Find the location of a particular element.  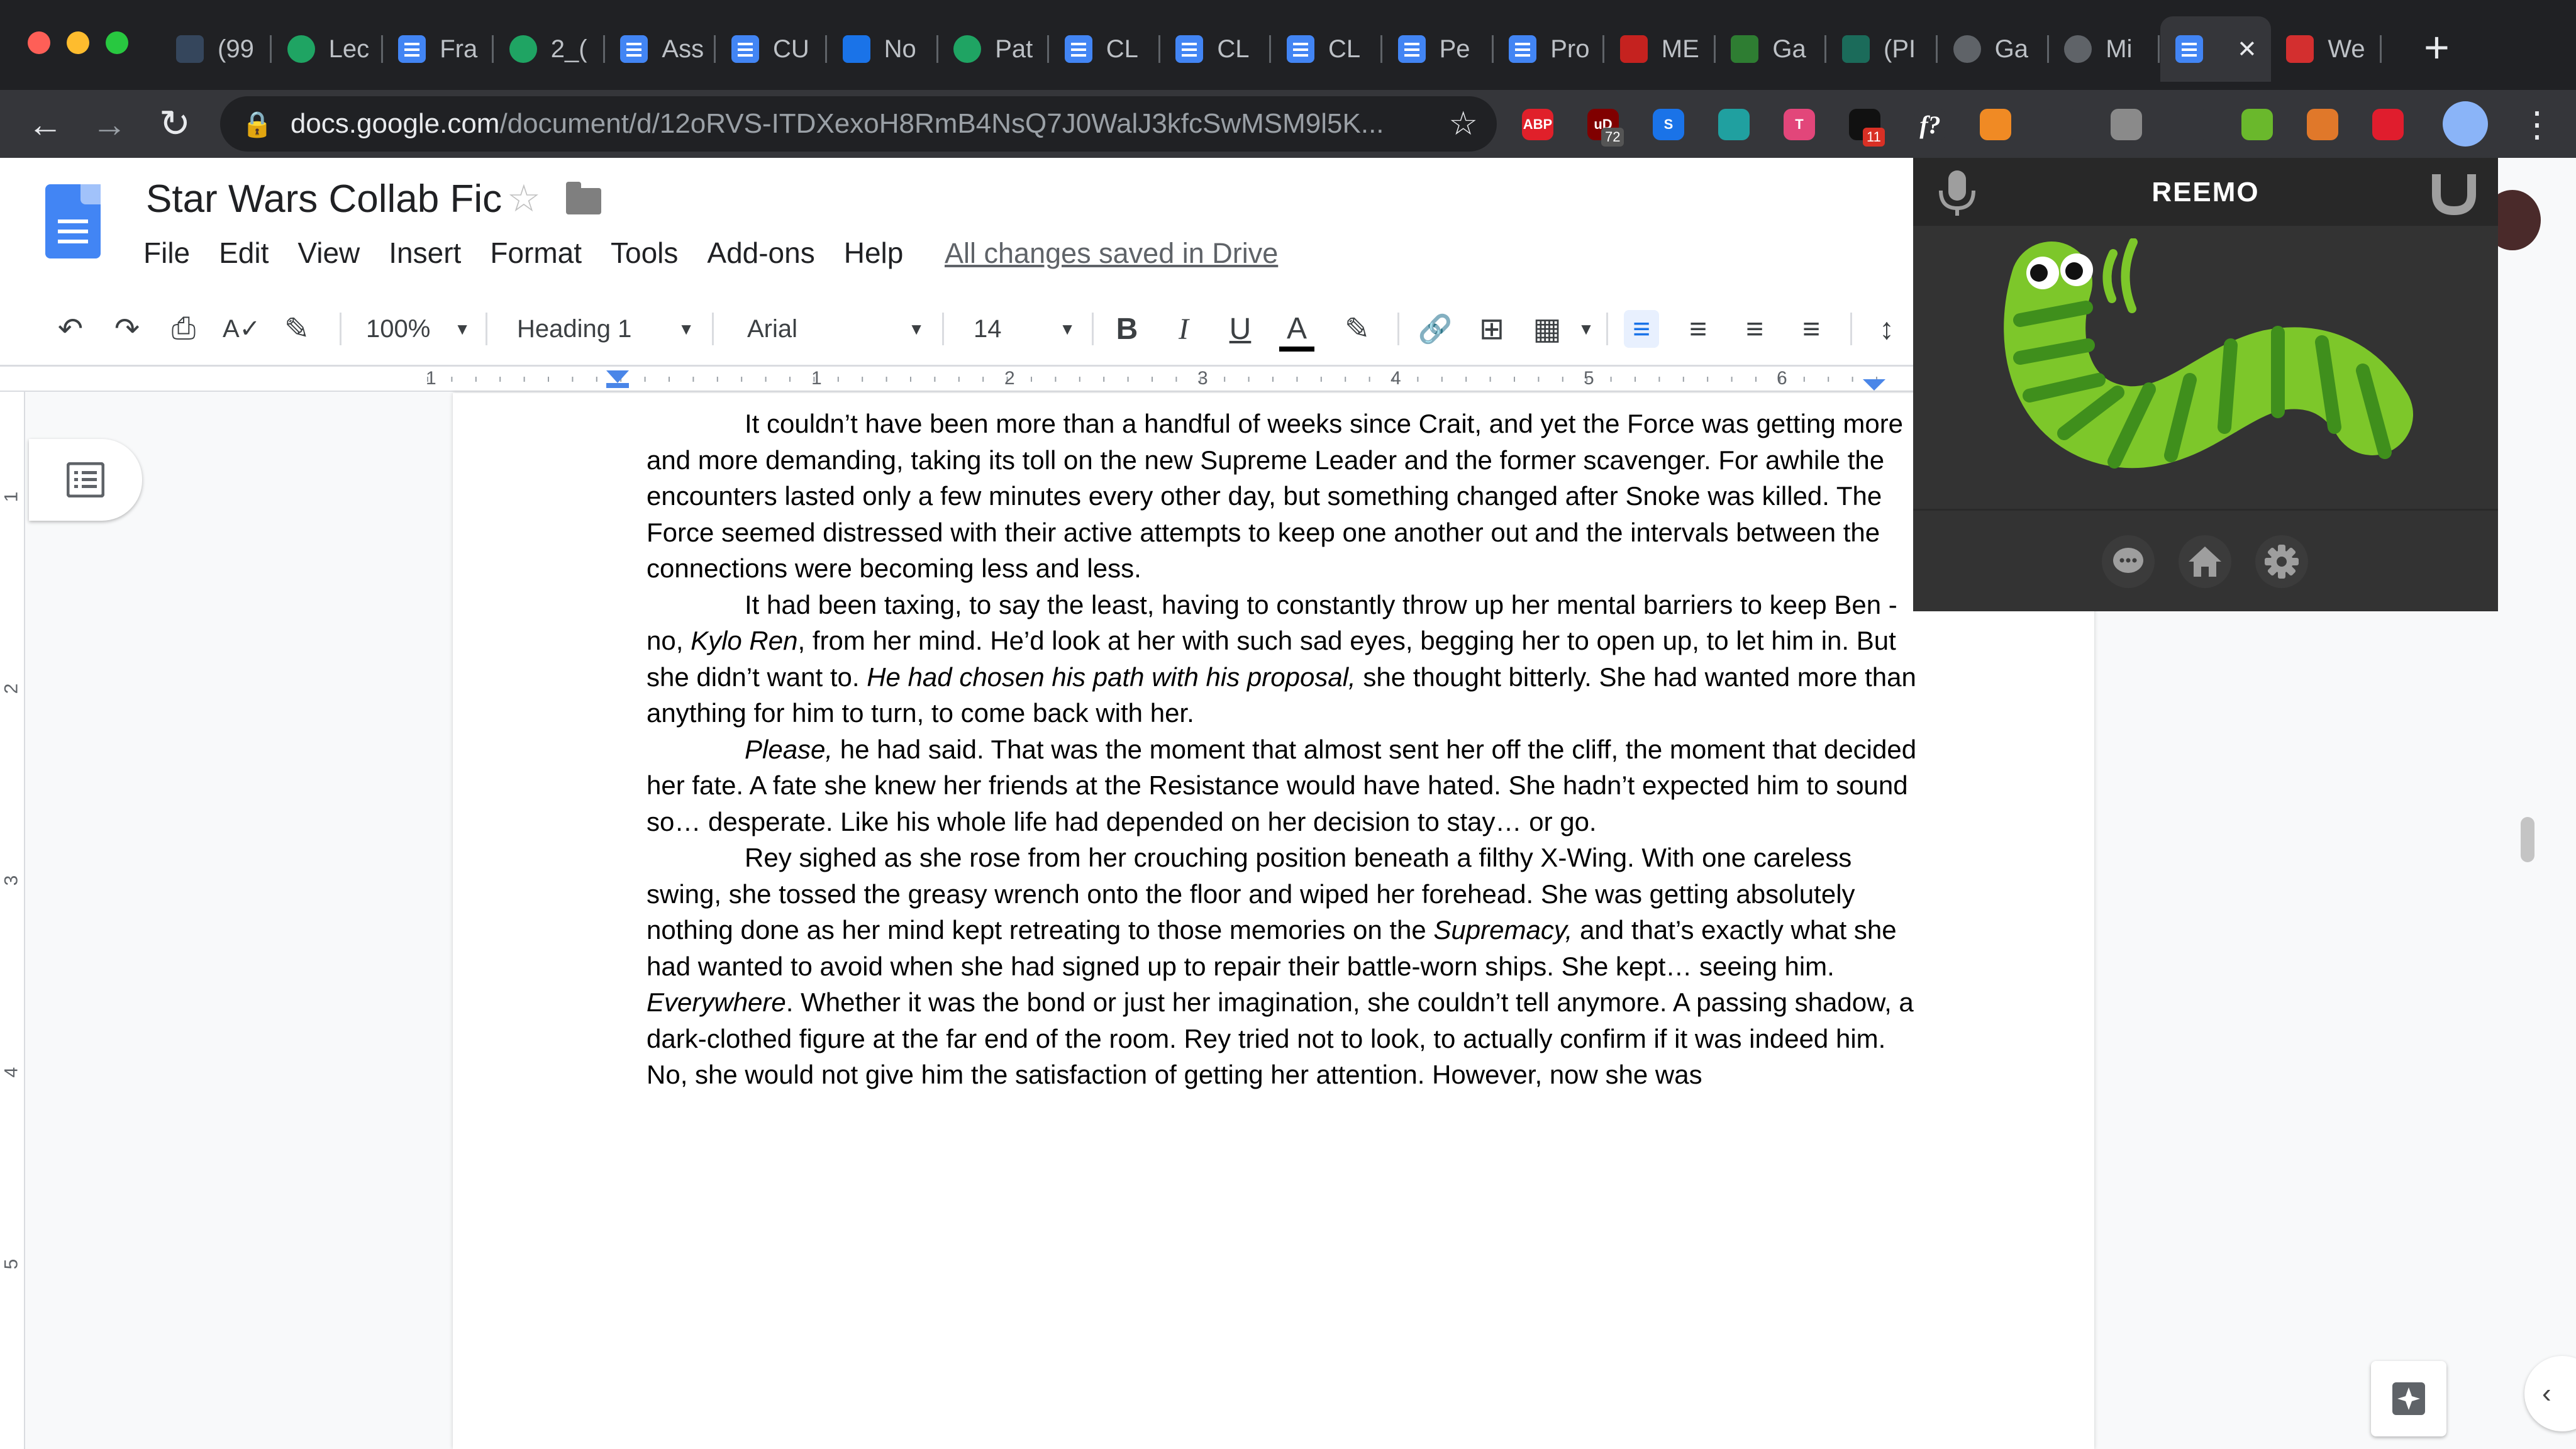

menu-view: View is located at coordinates (328, 253).